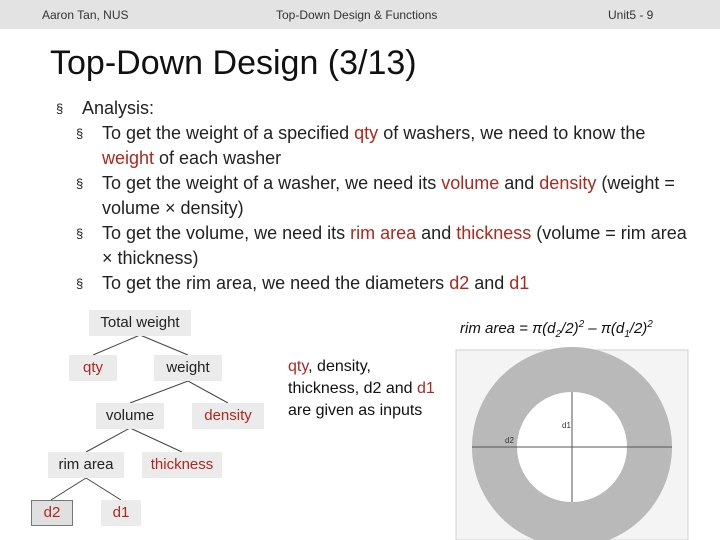 The height and width of the screenshot is (540, 720). Describe the element at coordinates (509, 440) in the screenshot. I see `label-d2: d2` at that location.